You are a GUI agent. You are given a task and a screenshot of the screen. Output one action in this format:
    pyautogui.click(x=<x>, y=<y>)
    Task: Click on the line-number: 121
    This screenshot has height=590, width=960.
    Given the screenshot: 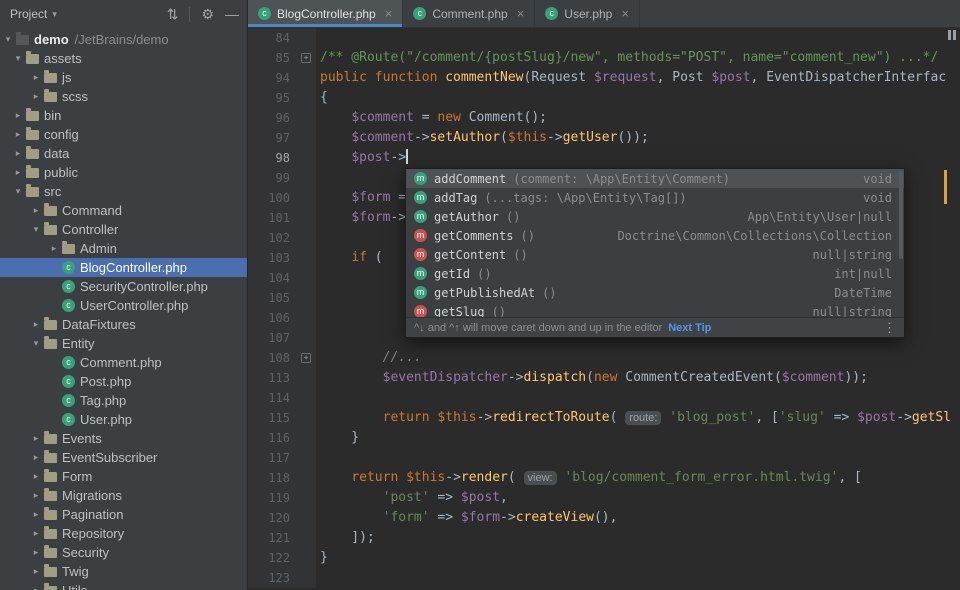 What is the action you would take?
    pyautogui.click(x=273, y=538)
    